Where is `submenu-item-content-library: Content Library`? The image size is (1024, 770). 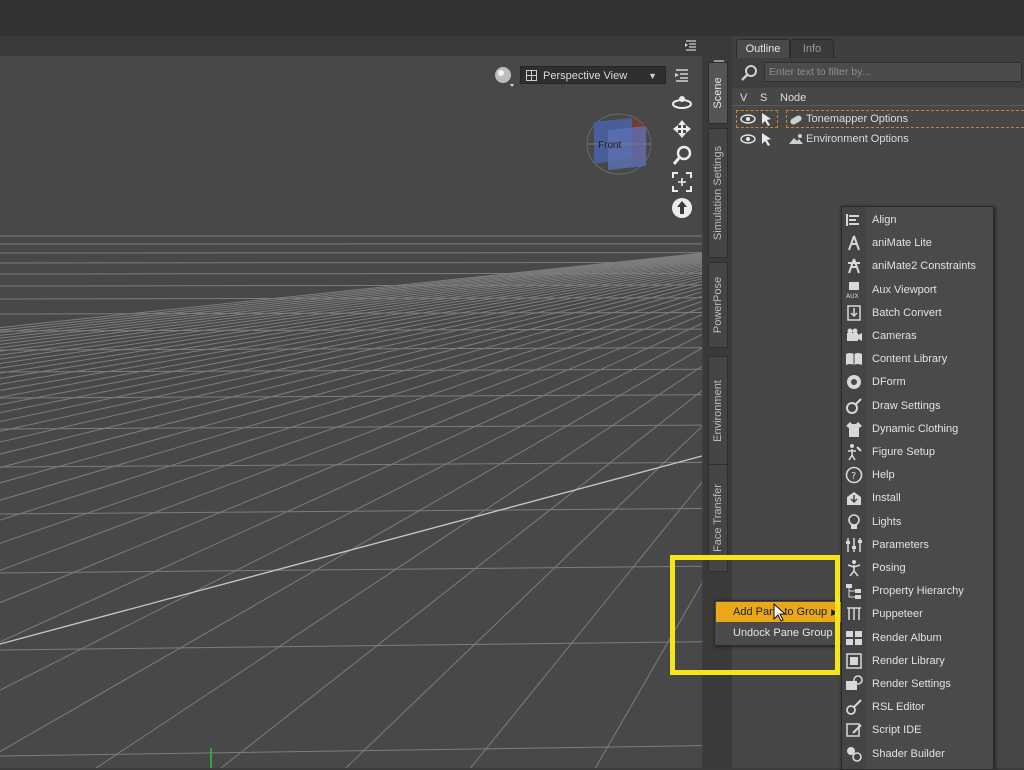
submenu-item-content-library: Content Library is located at coordinates (917, 359).